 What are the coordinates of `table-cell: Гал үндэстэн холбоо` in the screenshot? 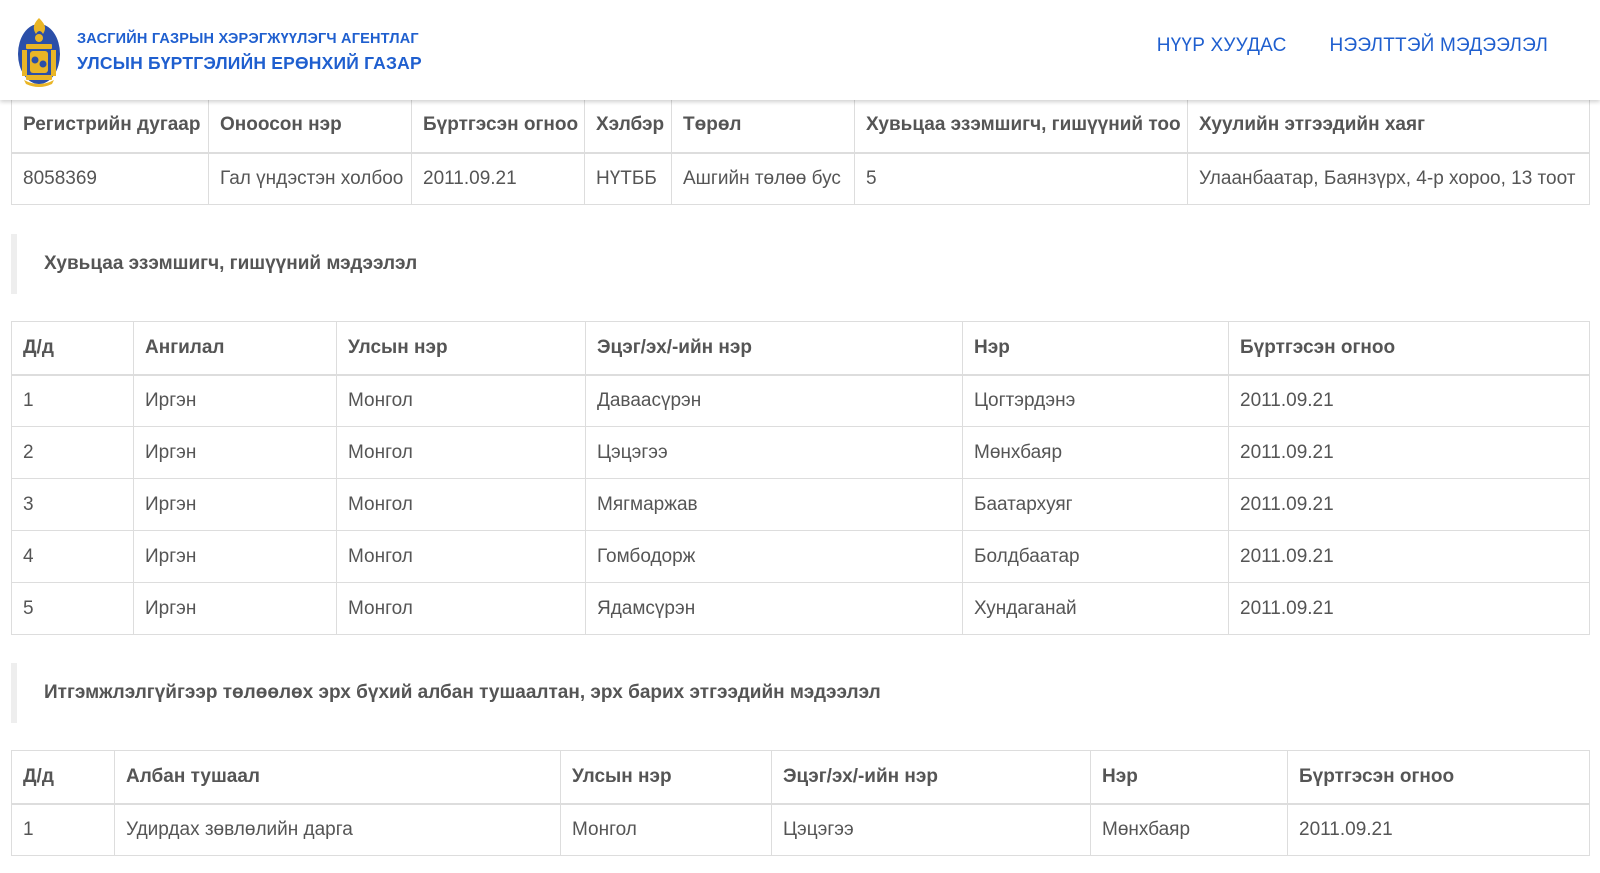 It's located at (310, 178).